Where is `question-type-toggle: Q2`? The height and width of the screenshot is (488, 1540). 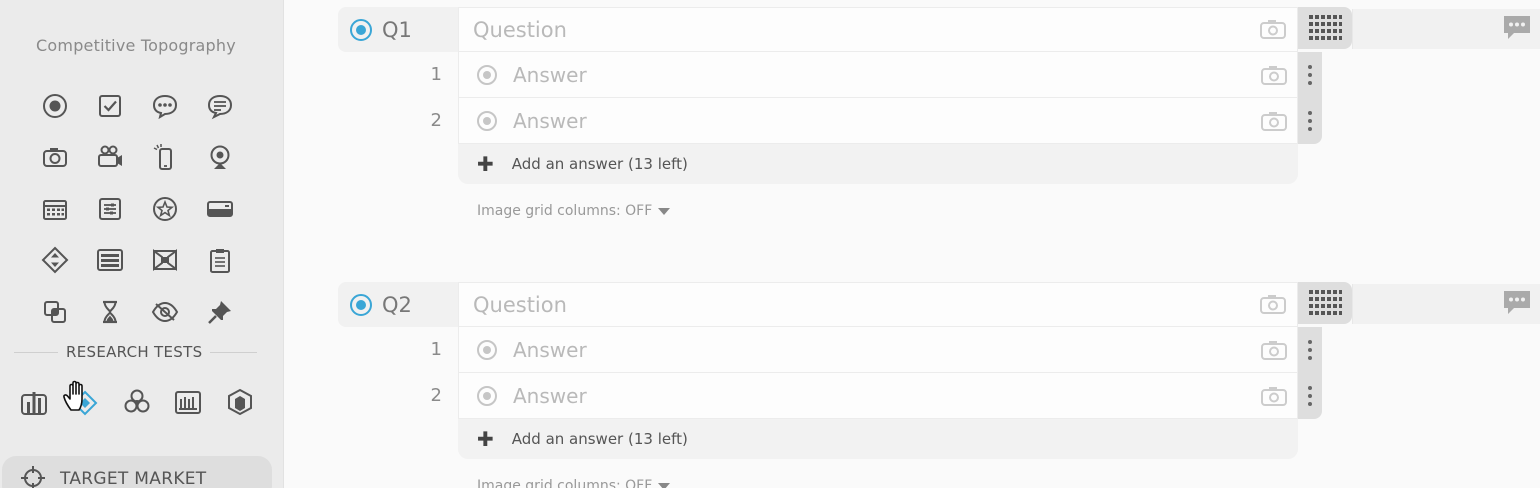 question-type-toggle: Q2 is located at coordinates (398, 304).